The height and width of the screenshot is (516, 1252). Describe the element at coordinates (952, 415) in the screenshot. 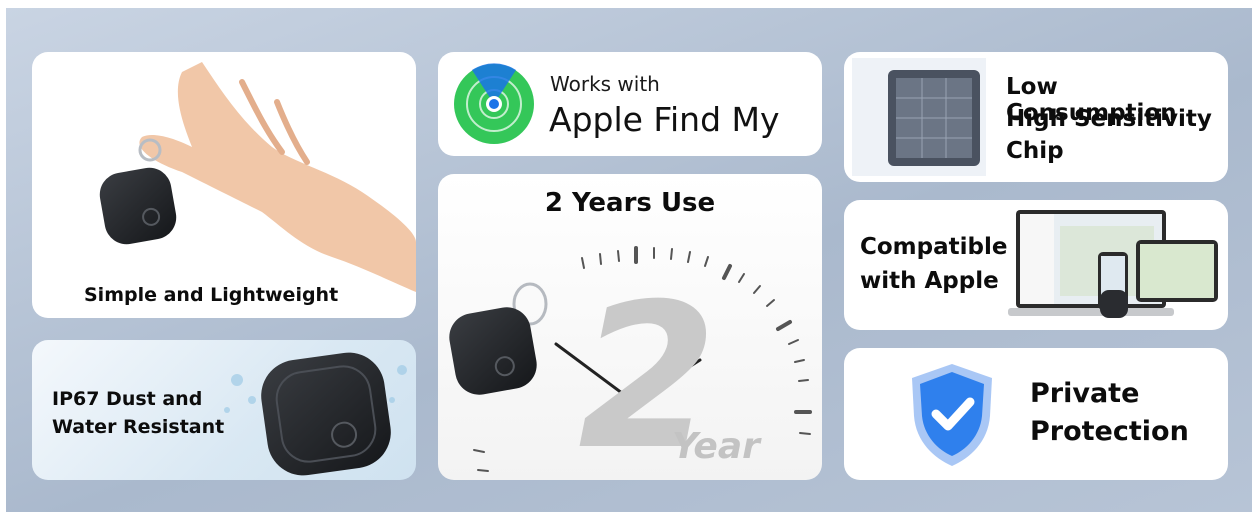

I see `shield-check-icon` at that location.